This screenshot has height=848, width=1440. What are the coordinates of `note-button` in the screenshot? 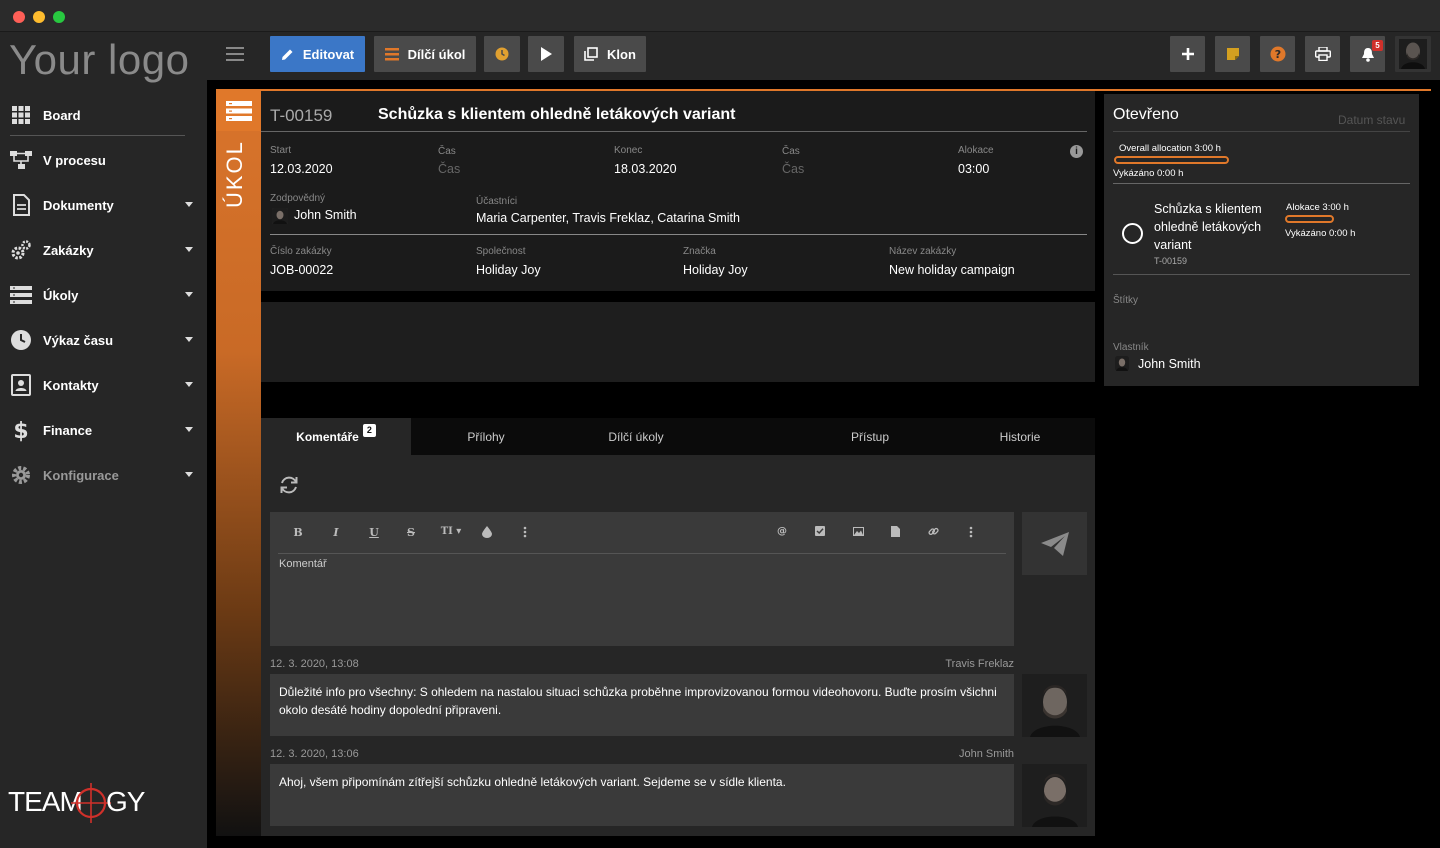 It's located at (1232, 54).